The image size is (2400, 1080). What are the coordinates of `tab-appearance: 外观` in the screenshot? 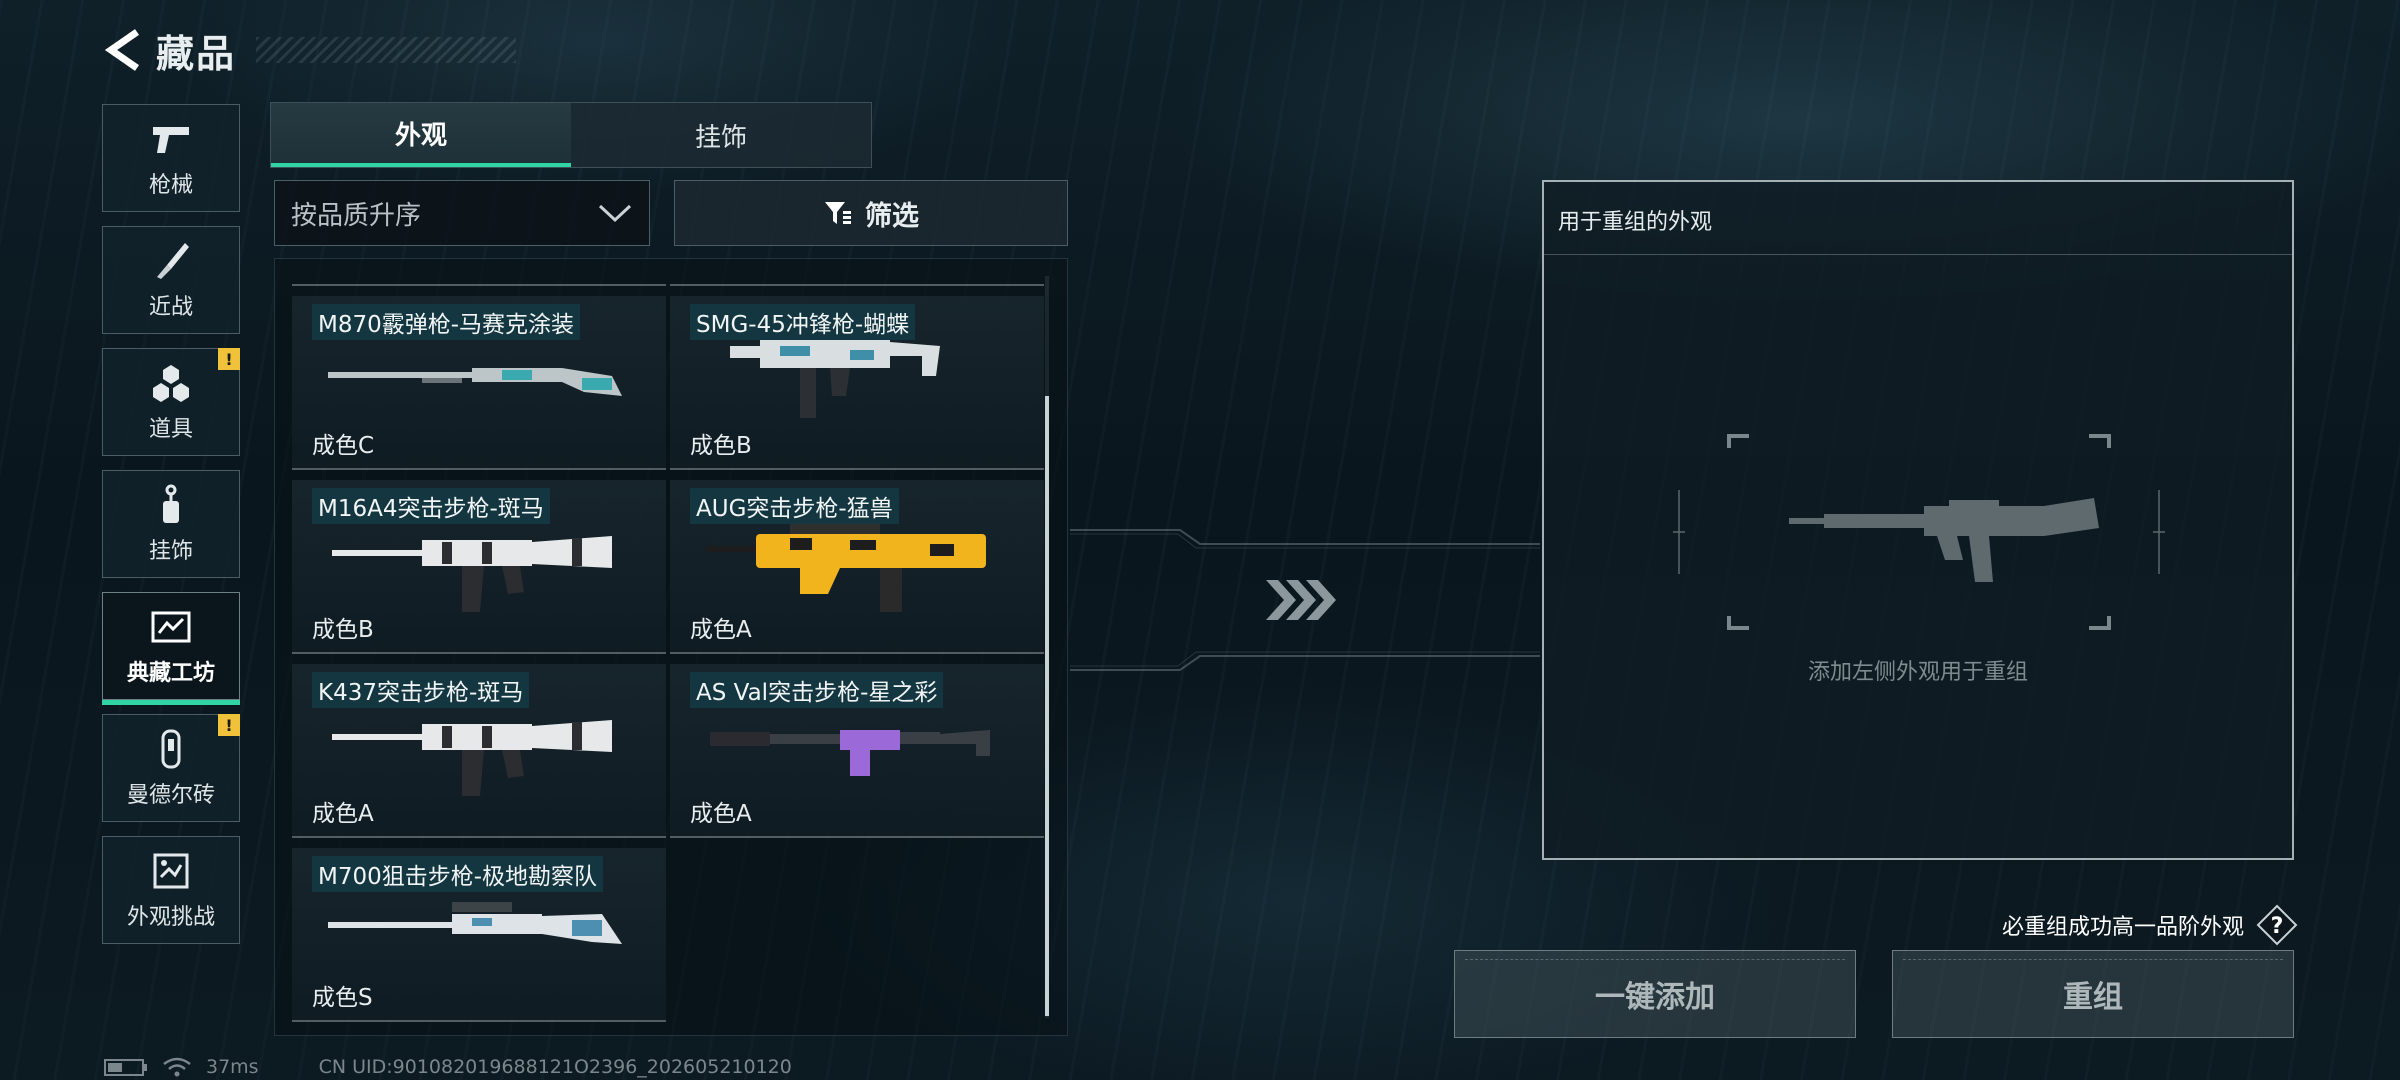 It's located at (421, 135).